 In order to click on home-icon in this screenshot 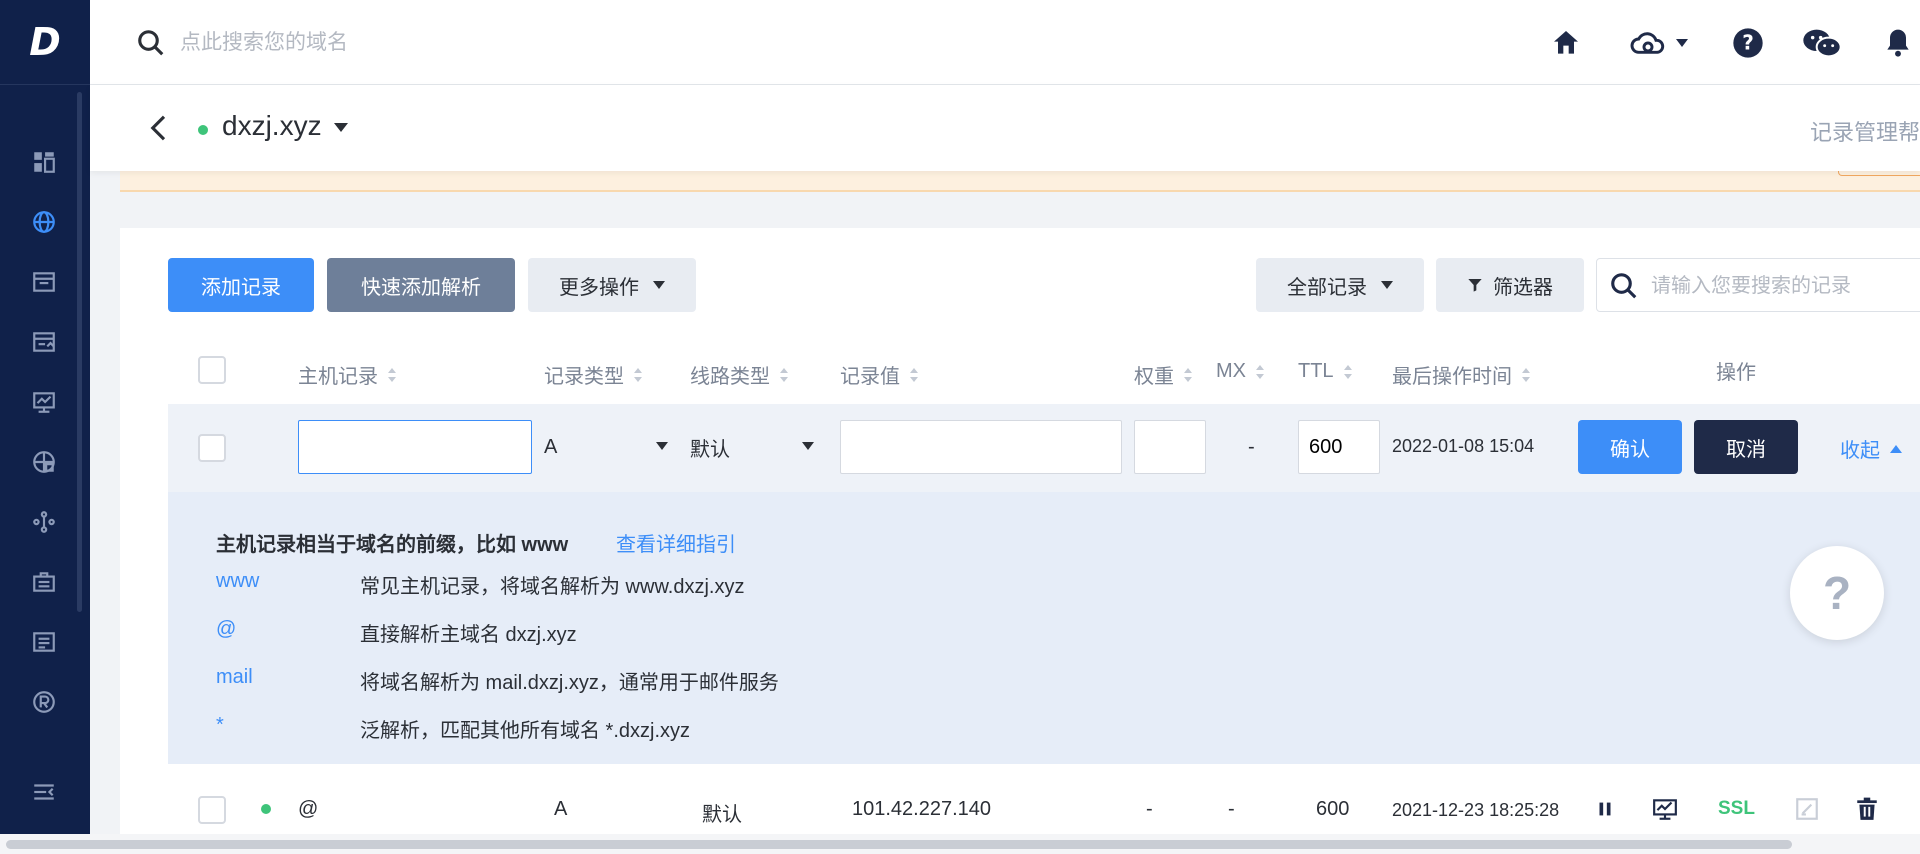, I will do `click(1566, 42)`.